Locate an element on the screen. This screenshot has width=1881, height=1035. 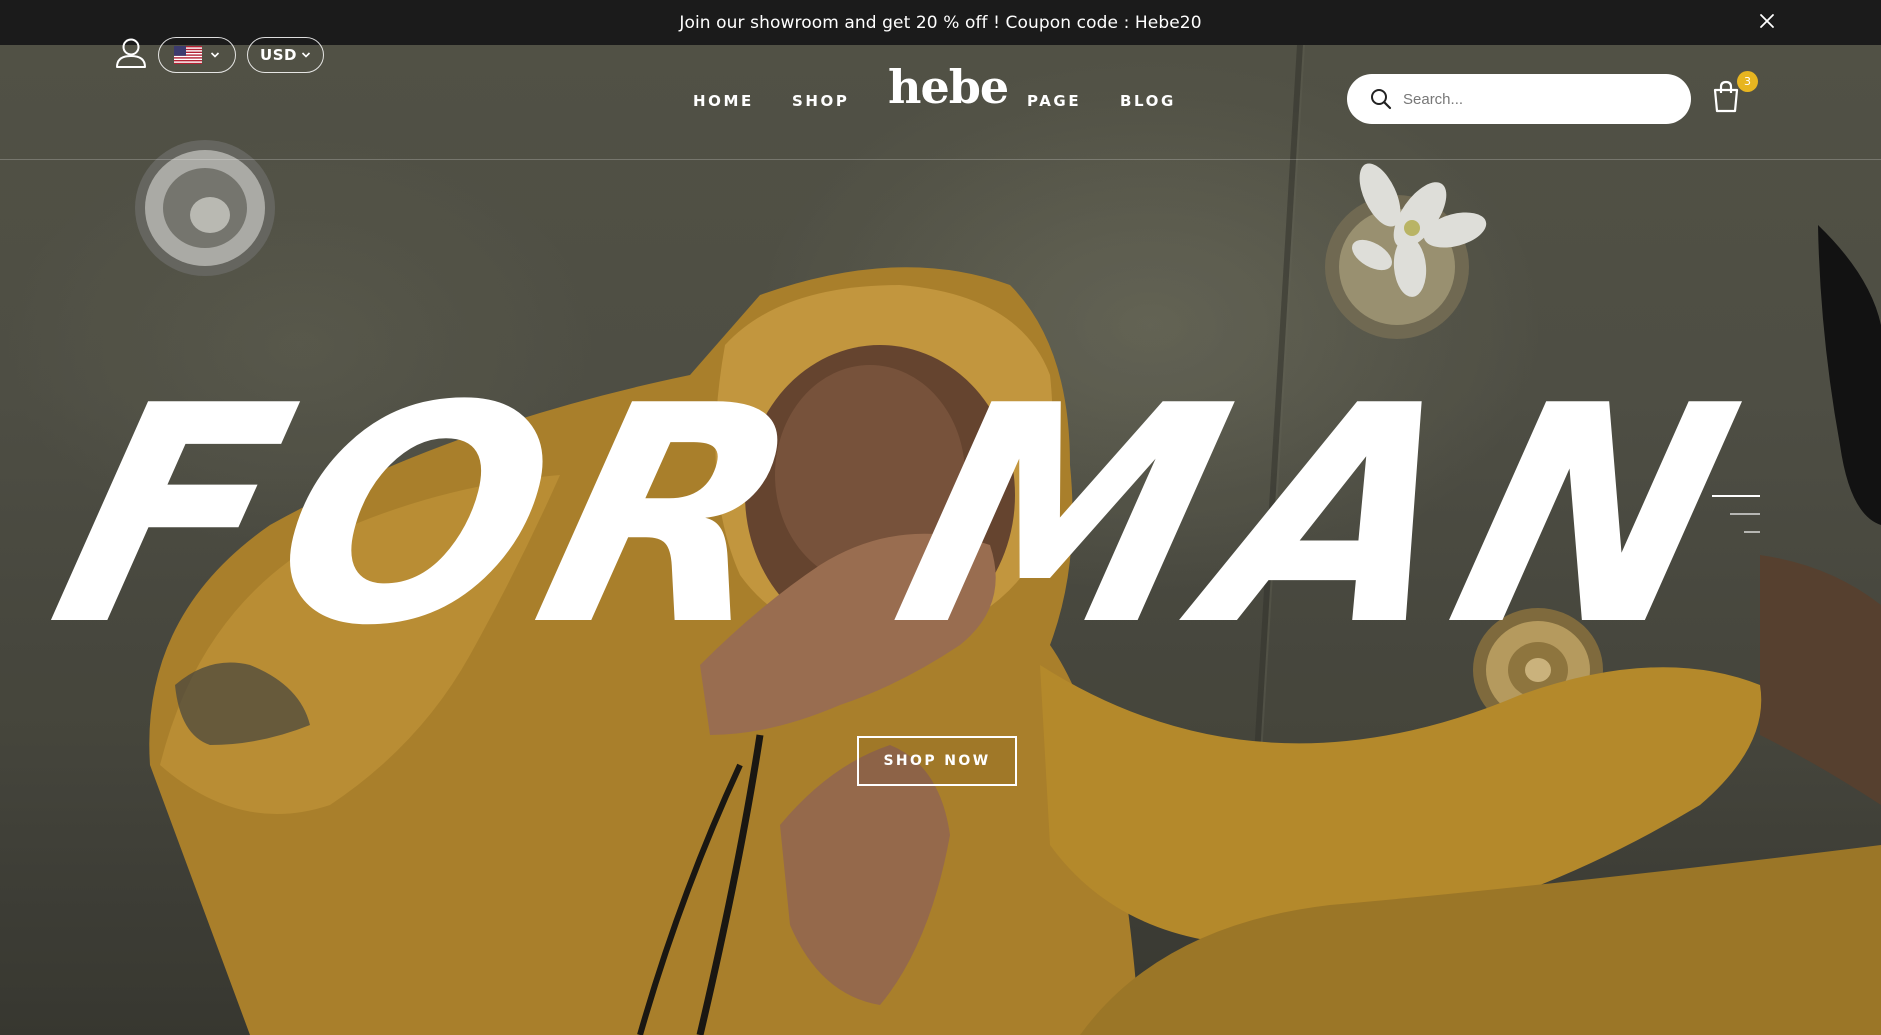
search-icon is located at coordinates (1381, 99).